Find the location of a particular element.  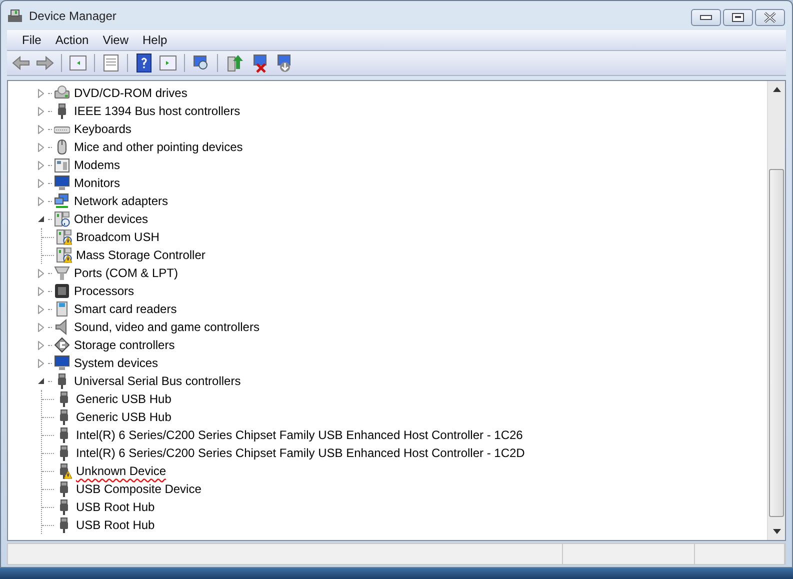

maximize-button is located at coordinates (738, 17).